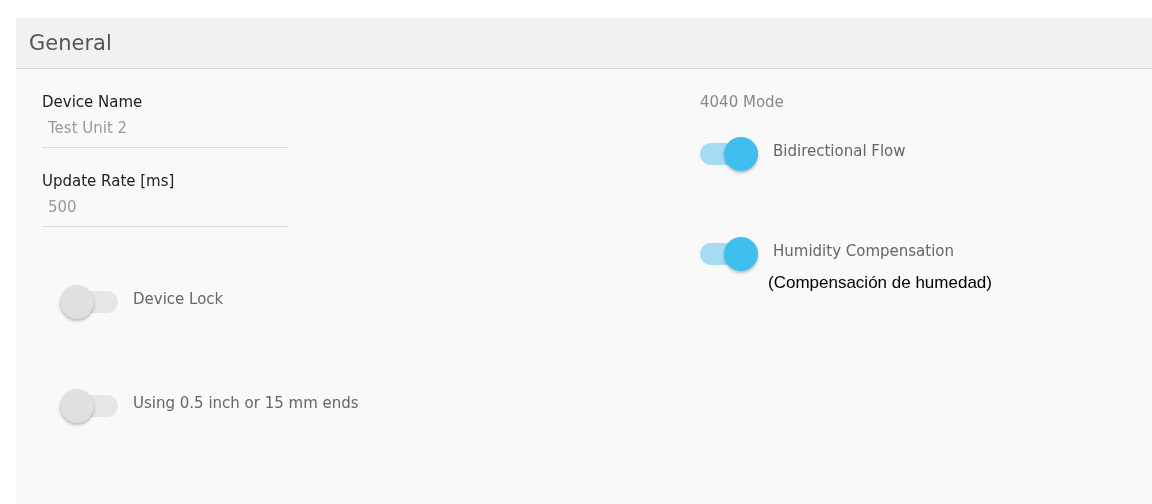  Describe the element at coordinates (109, 181) in the screenshot. I see `field-label: Update Rate [ms]` at that location.